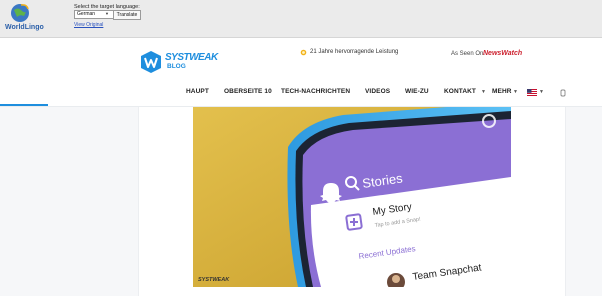  What do you see at coordinates (127, 15) in the screenshot?
I see `translate-button: Translate` at bounding box center [127, 15].